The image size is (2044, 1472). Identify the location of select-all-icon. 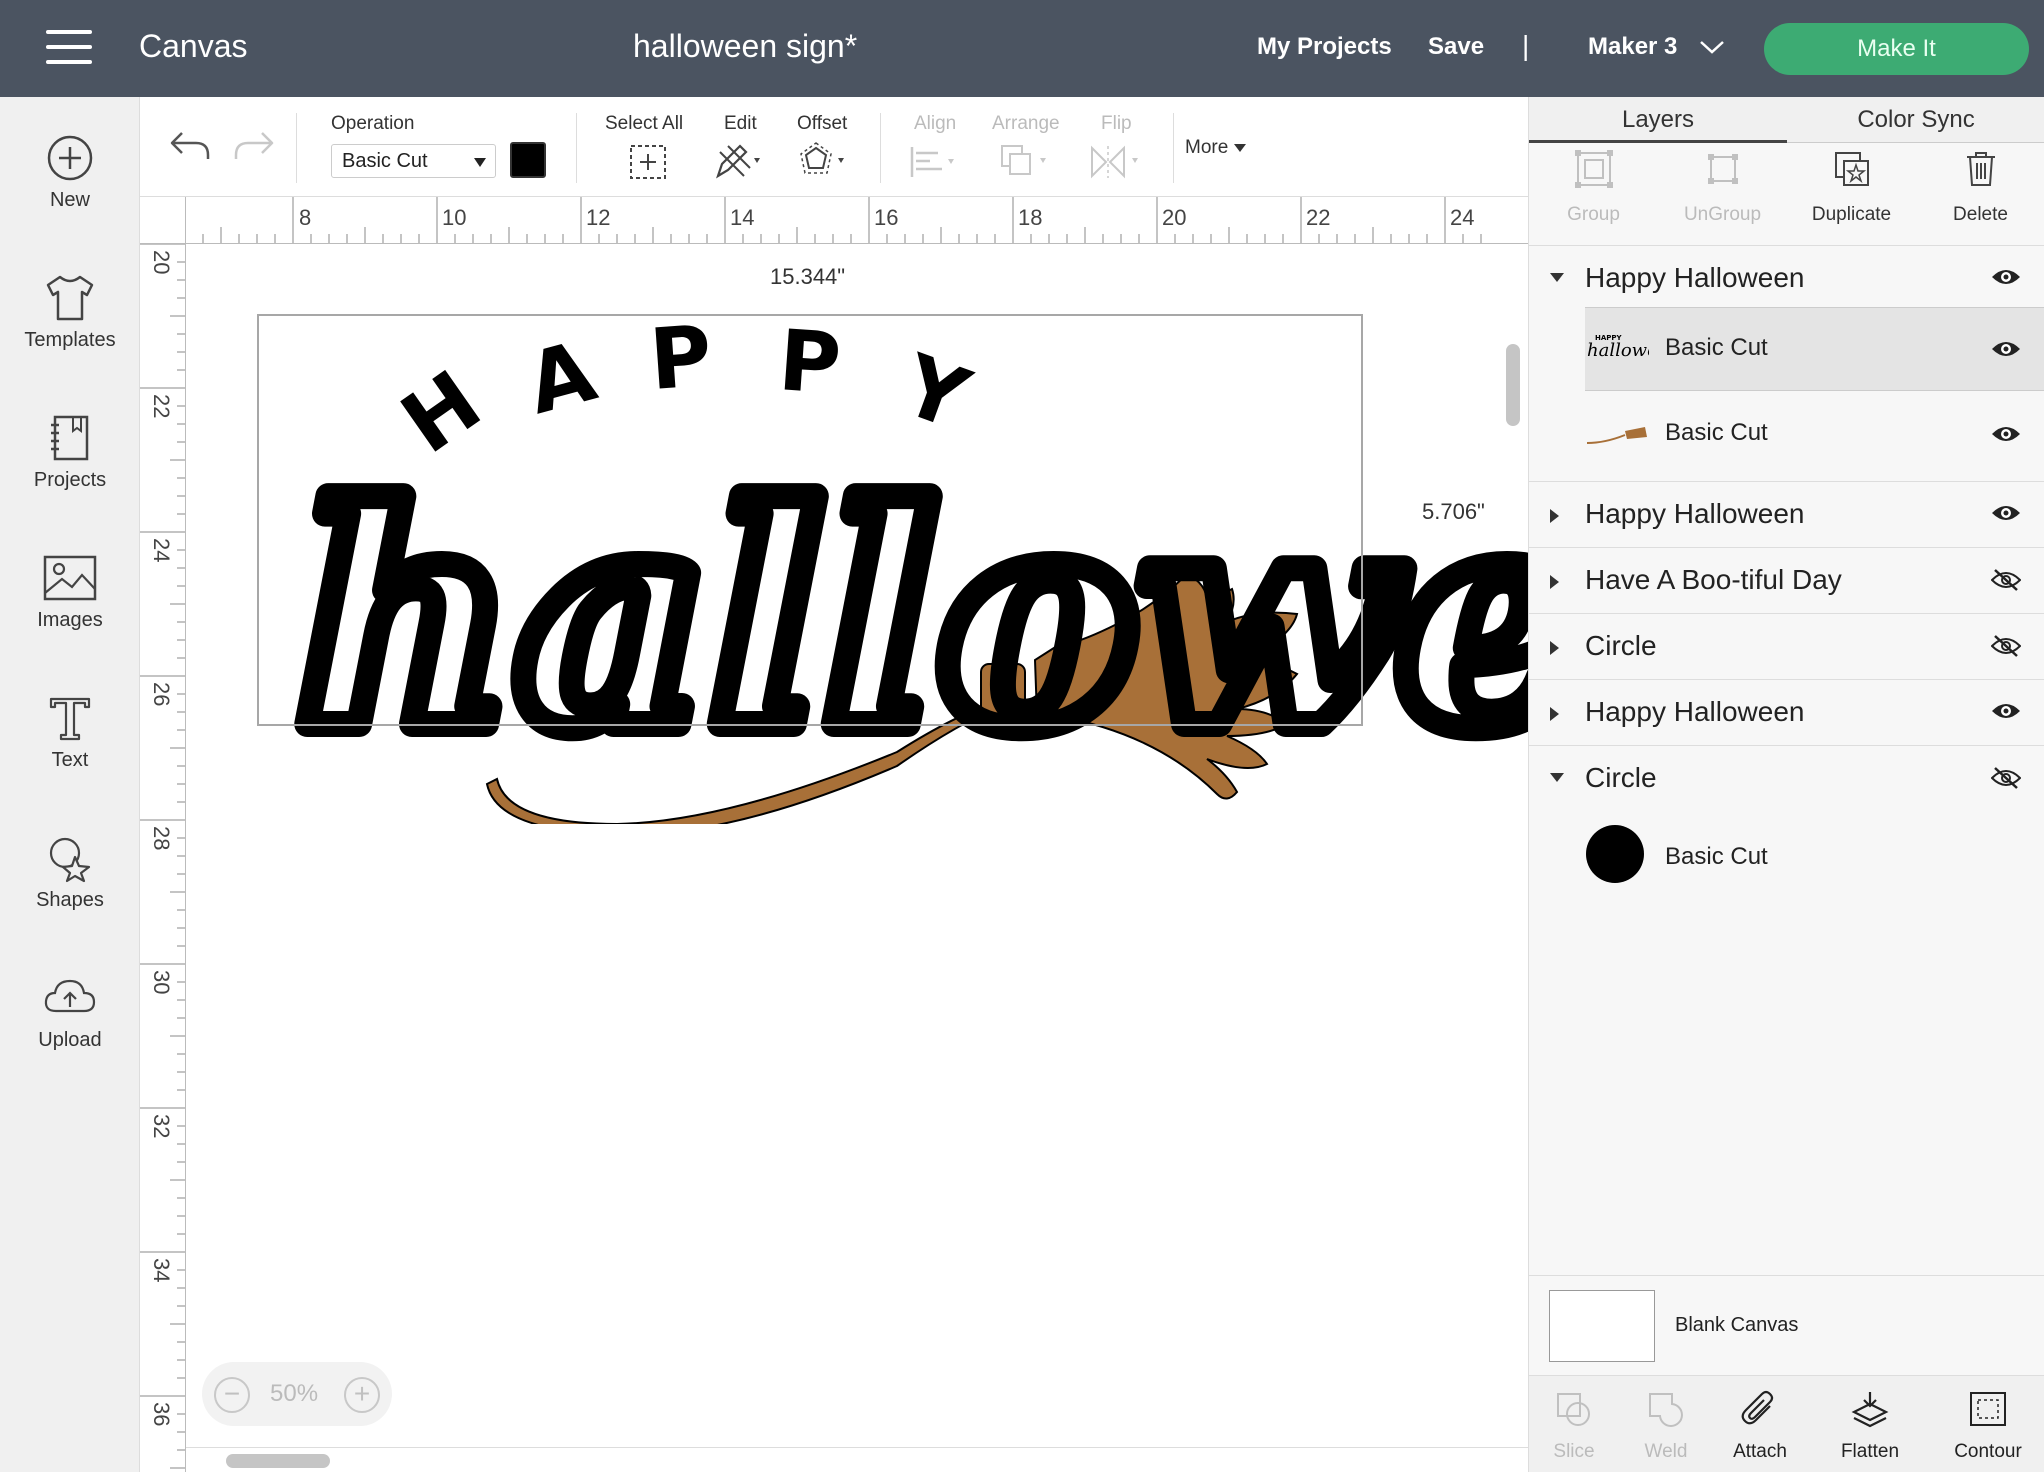
(648, 162).